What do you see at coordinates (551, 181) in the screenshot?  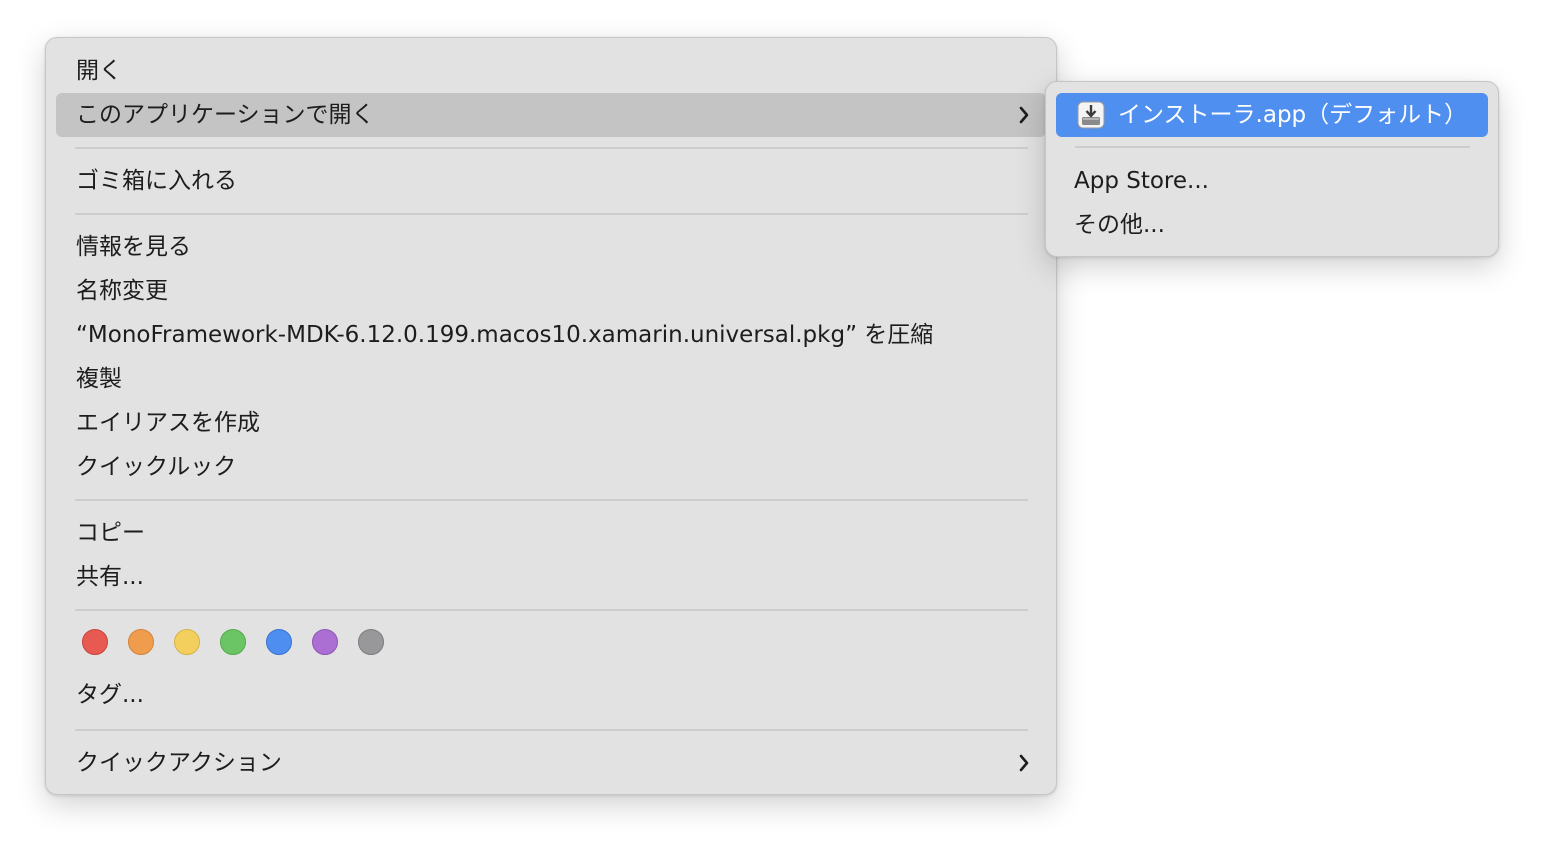 I see `menu-item-move-to-trash: ゴミ箱に入れる` at bounding box center [551, 181].